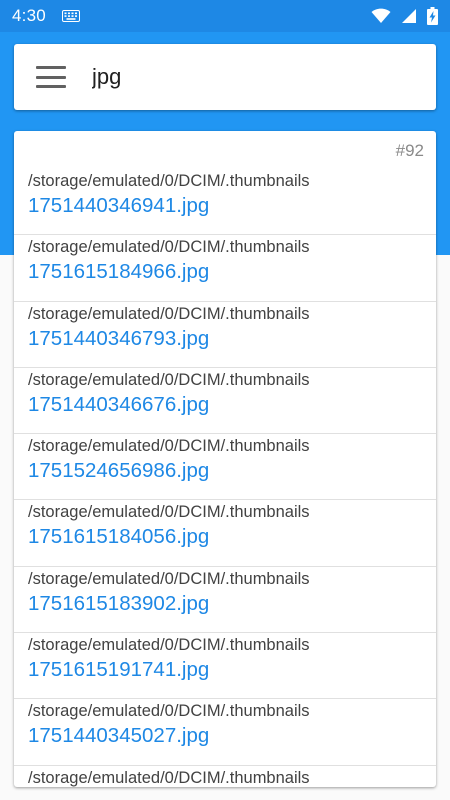 The image size is (450, 800). I want to click on item-filename: 1751440346793.jpg, so click(119, 338).